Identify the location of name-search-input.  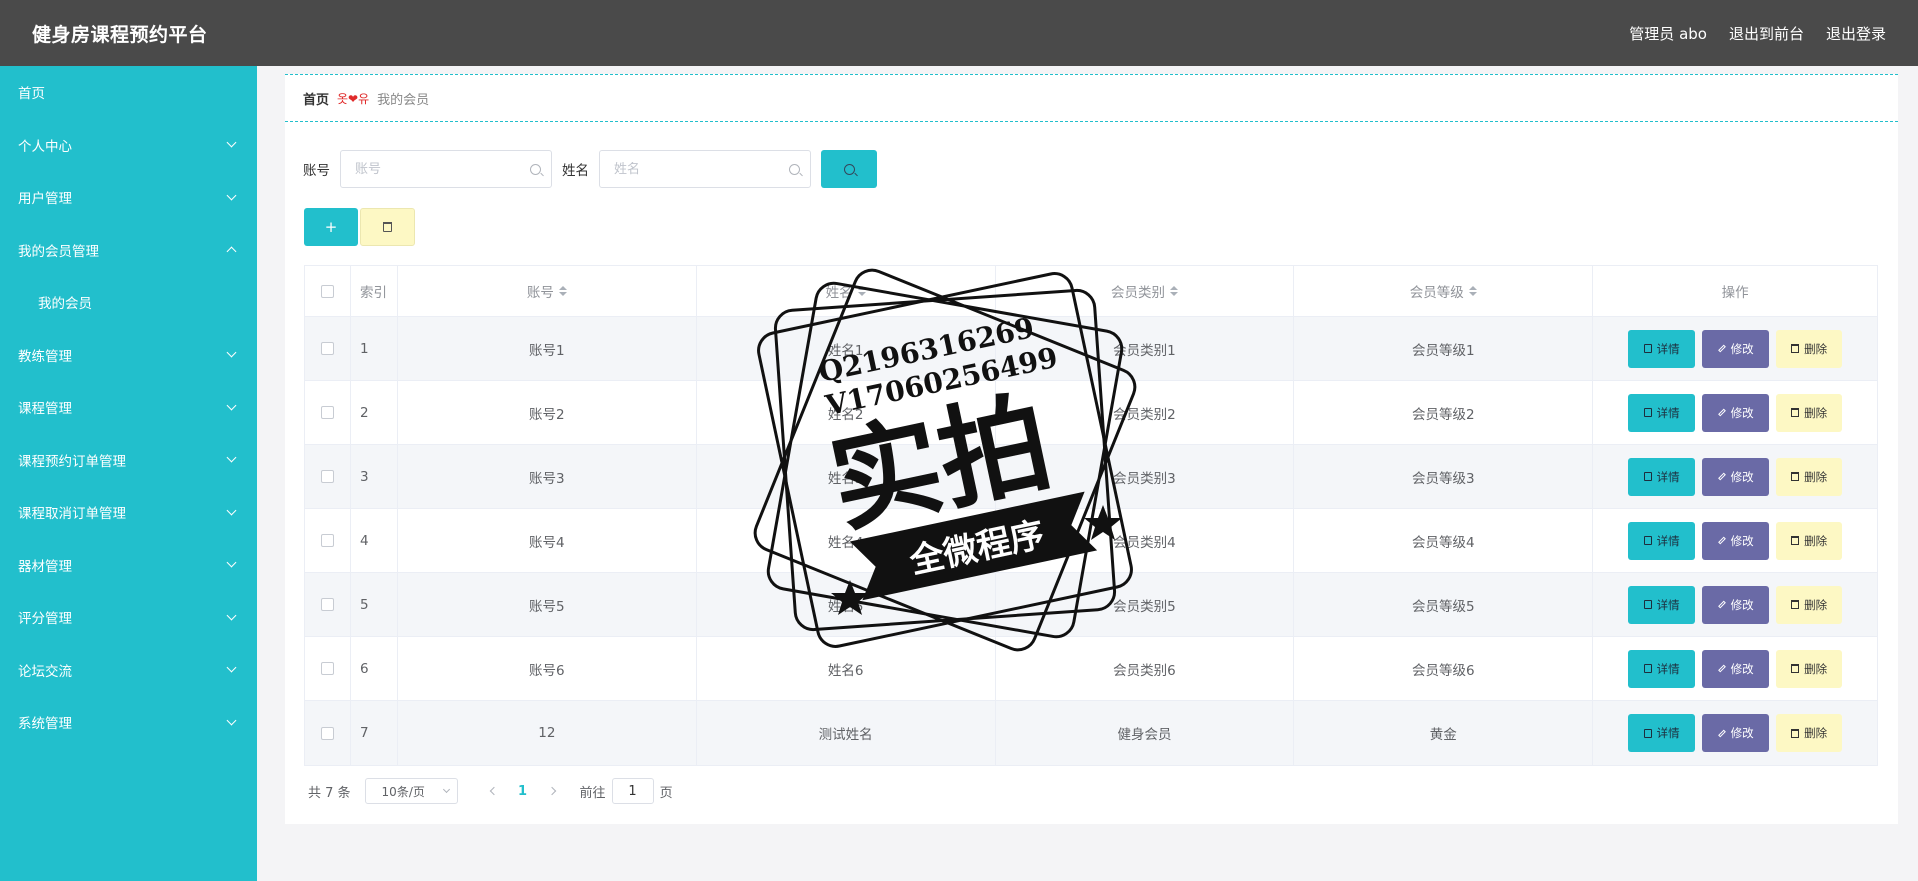
(694, 169).